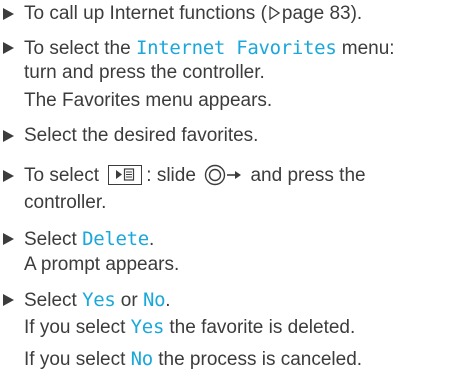 The height and width of the screenshot is (386, 463). Describe the element at coordinates (148, 100) in the screenshot. I see `step-result: The Favorites menu appears.` at that location.